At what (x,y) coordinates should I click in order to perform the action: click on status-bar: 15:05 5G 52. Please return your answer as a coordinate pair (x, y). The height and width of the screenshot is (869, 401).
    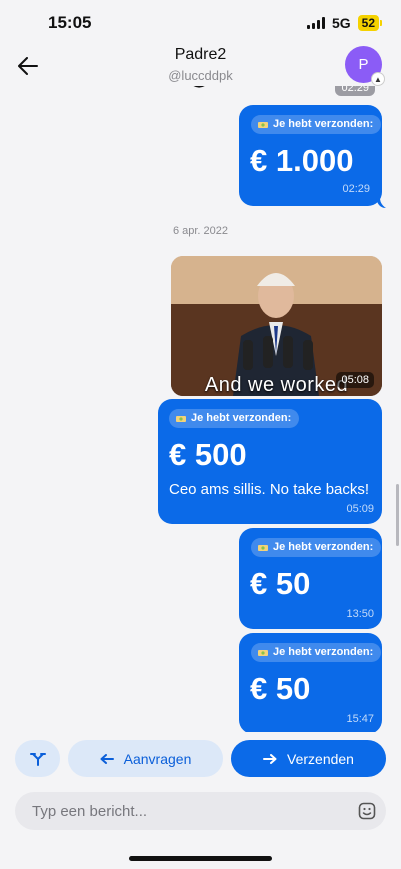
    Looking at the image, I should click on (200, 23).